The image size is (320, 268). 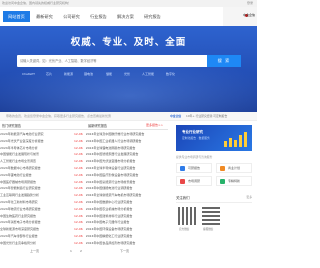 What do you see at coordinates (84, 125) in the screenshot?
I see `list-header: 热门研究报告 最新研究报告 更多报告>>` at bounding box center [84, 125].